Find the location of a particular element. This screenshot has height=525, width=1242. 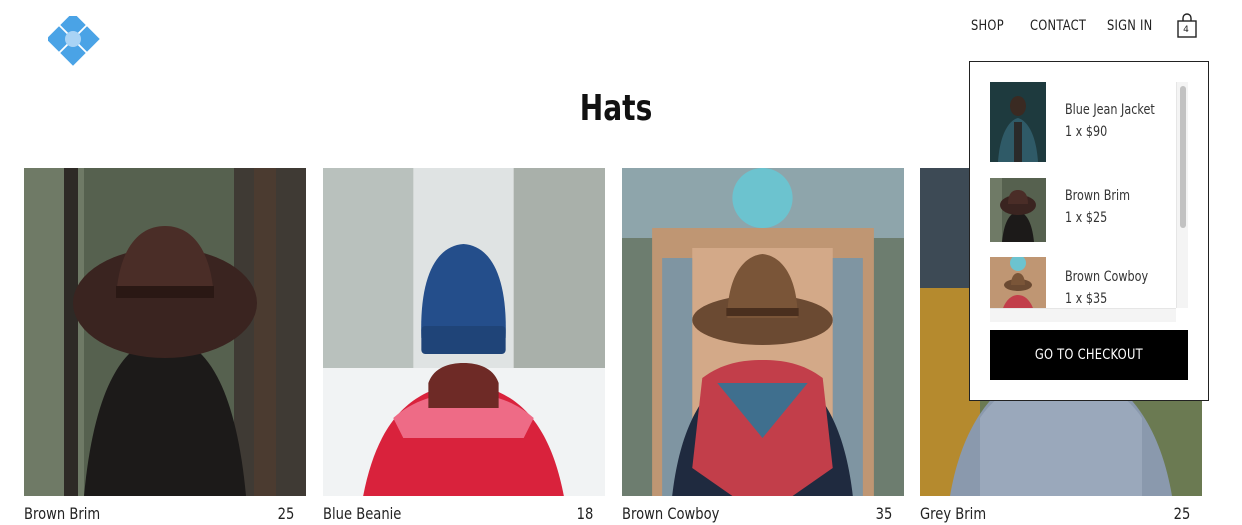

go-to-checkout-button: GO TO CHECKOUT is located at coordinates (1089, 355).